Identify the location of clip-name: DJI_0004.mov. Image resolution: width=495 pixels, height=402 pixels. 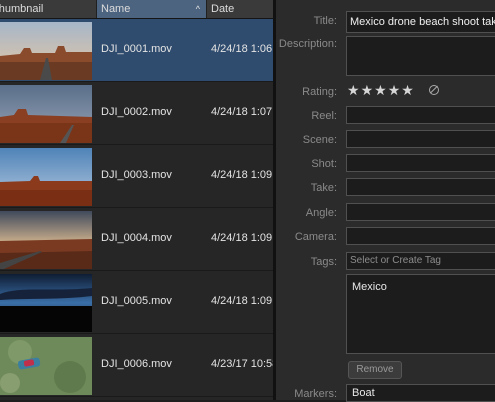
(136, 238).